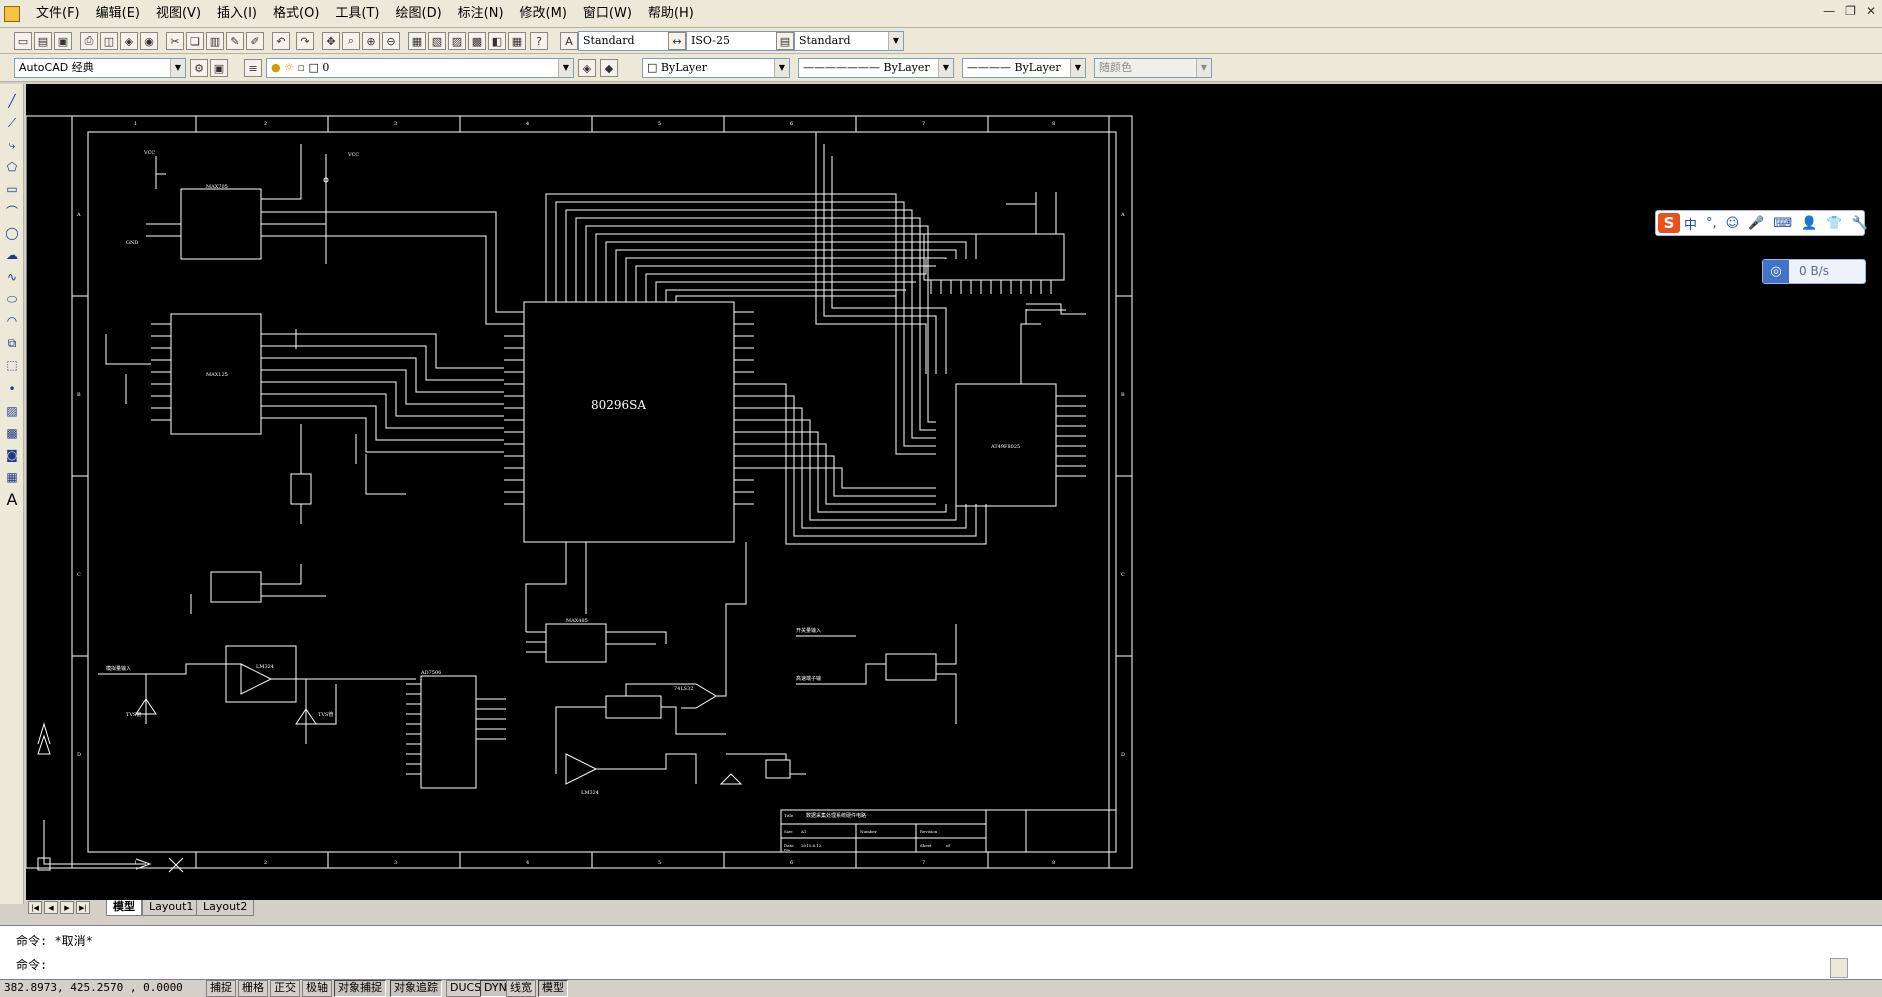 Image resolution: width=1882 pixels, height=997 pixels. What do you see at coordinates (477, 41) in the screenshot?
I see `sheet-set-icon: ▩` at bounding box center [477, 41].